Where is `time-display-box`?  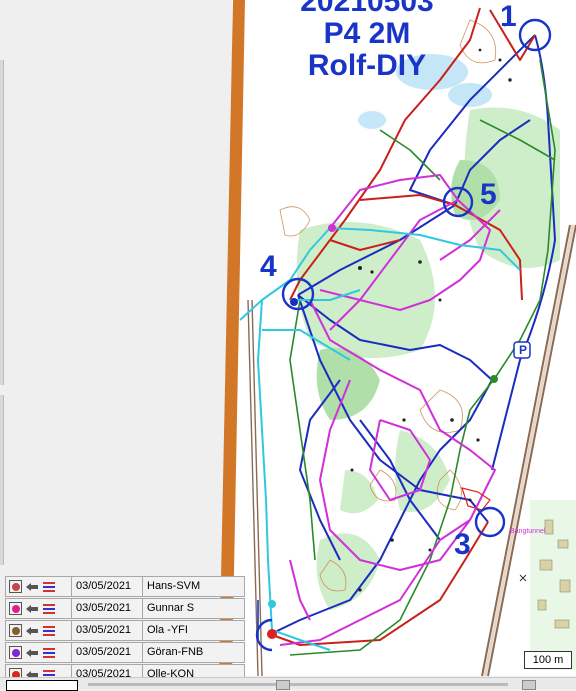
time-display-box is located at coordinates (42, 685).